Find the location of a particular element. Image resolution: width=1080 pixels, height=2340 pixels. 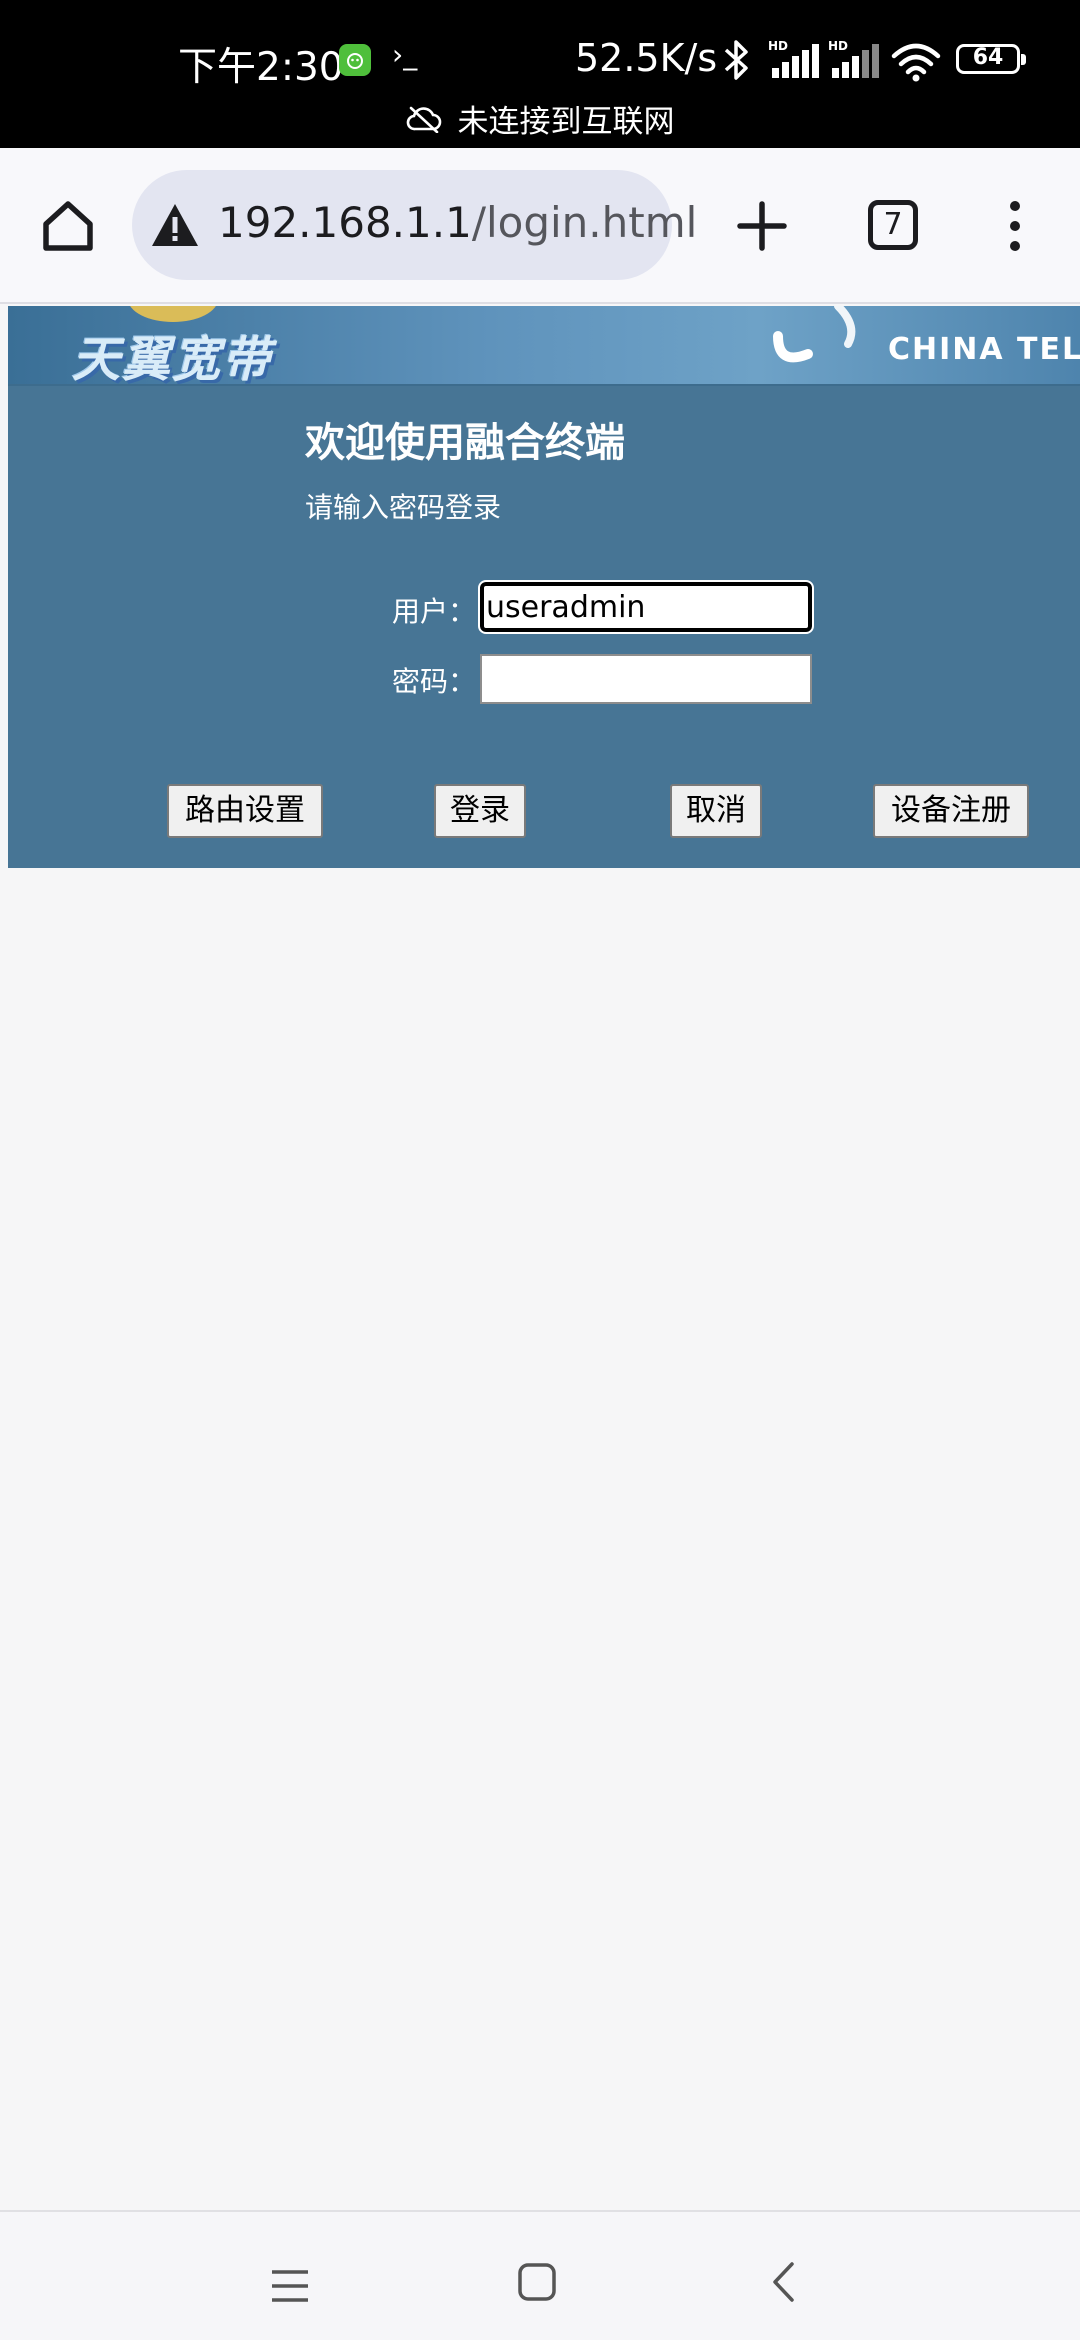

tab-count-button: 7 is located at coordinates (893, 225).